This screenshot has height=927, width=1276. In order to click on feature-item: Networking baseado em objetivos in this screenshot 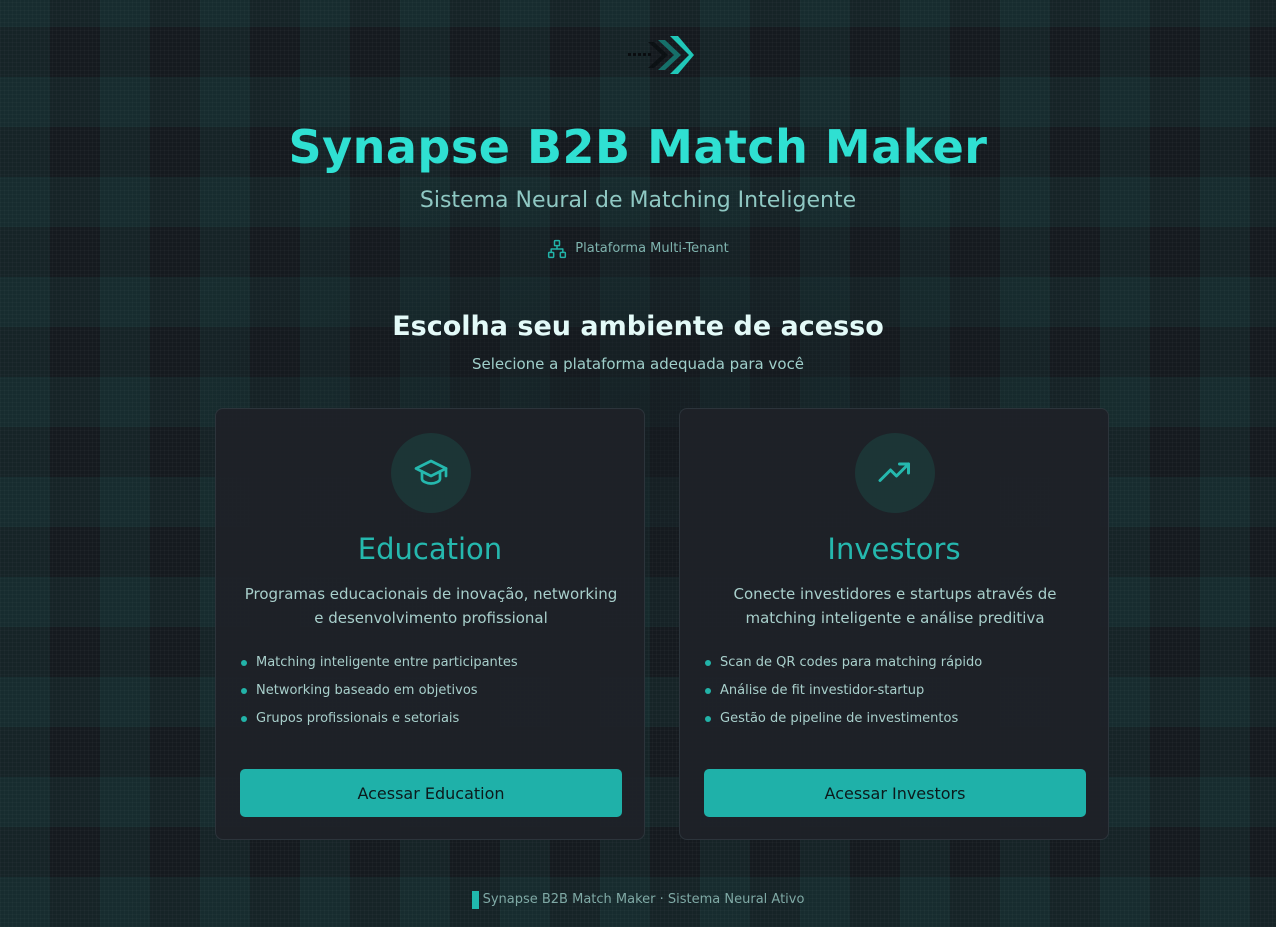, I will do `click(430, 694)`.